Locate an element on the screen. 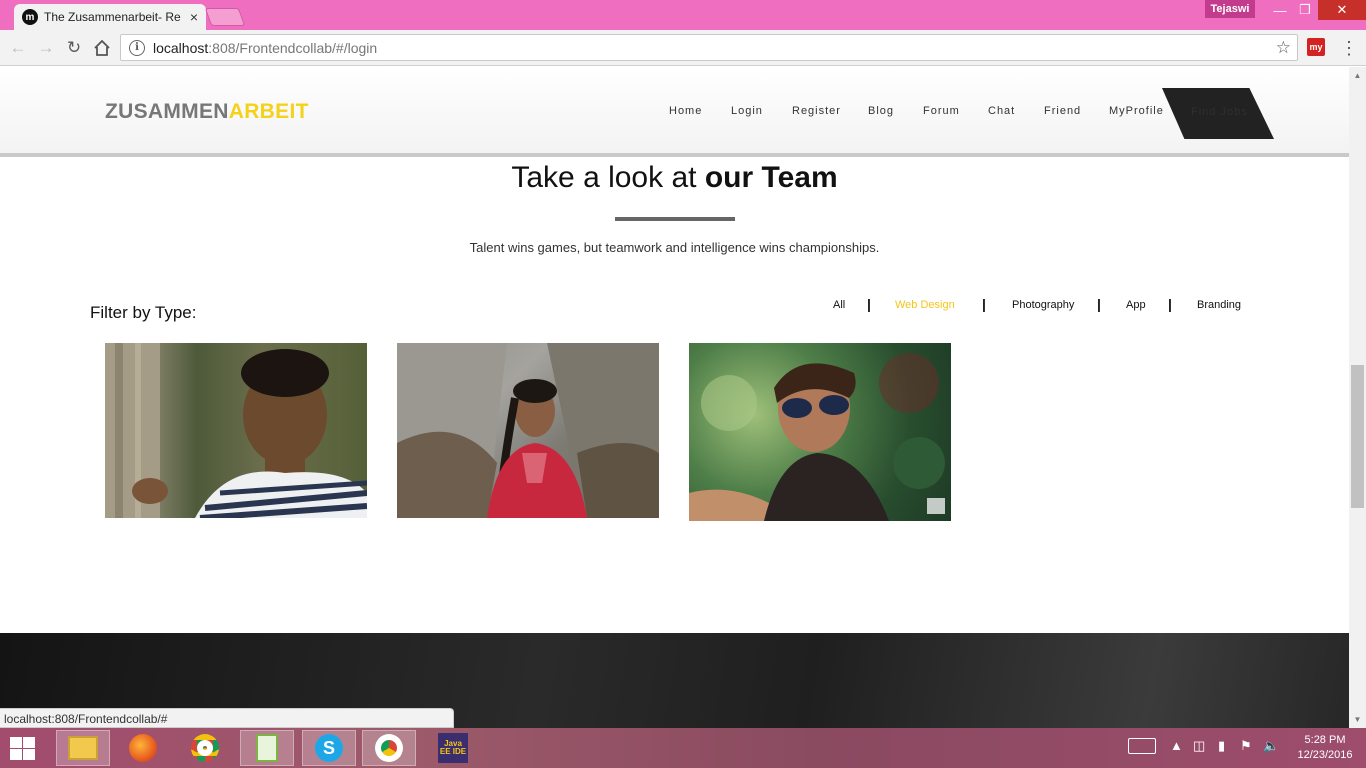  home-icon is located at coordinates (102, 48).